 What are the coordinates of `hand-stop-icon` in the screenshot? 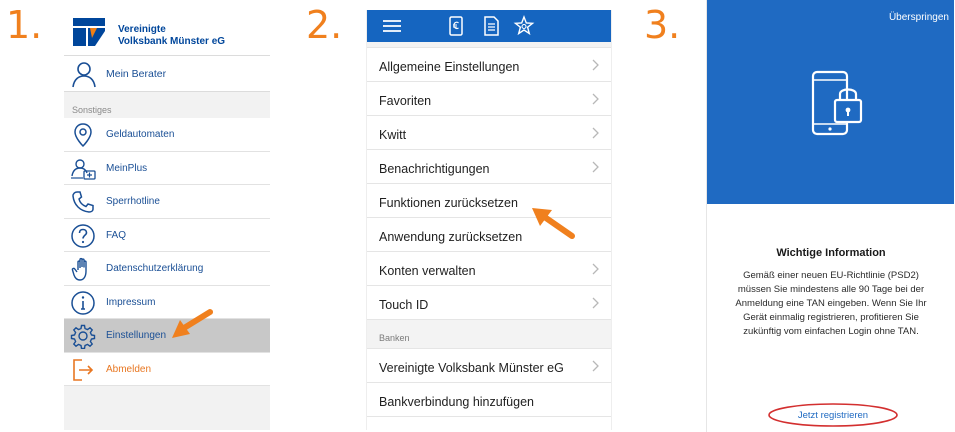 It's located at (79, 269).